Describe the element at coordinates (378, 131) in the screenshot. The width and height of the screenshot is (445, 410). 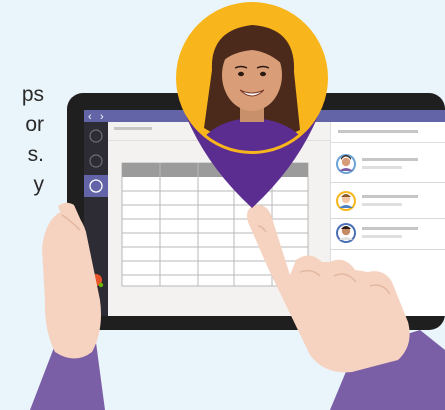
I see `panel-header-line` at that location.